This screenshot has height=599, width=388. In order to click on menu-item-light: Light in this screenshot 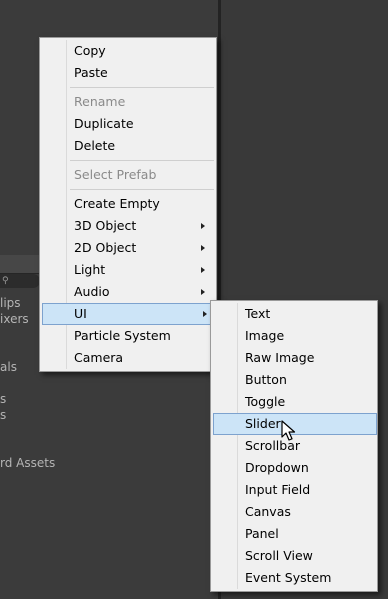, I will do `click(128, 270)`.